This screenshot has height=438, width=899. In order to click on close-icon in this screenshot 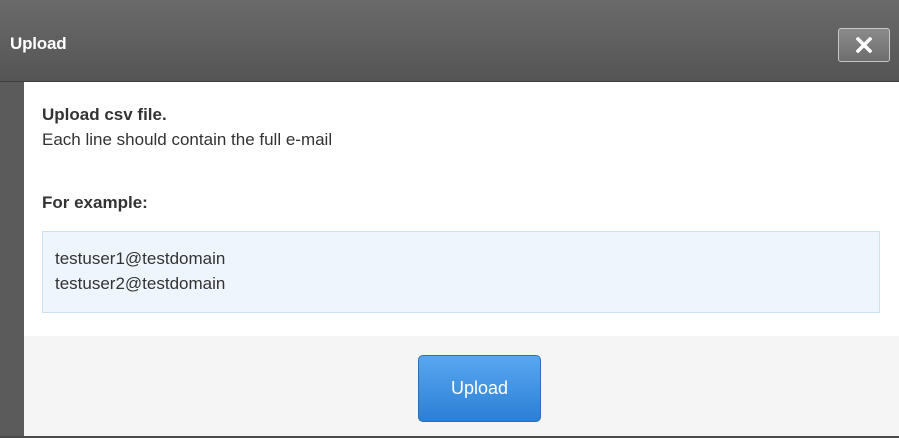, I will do `click(864, 45)`.